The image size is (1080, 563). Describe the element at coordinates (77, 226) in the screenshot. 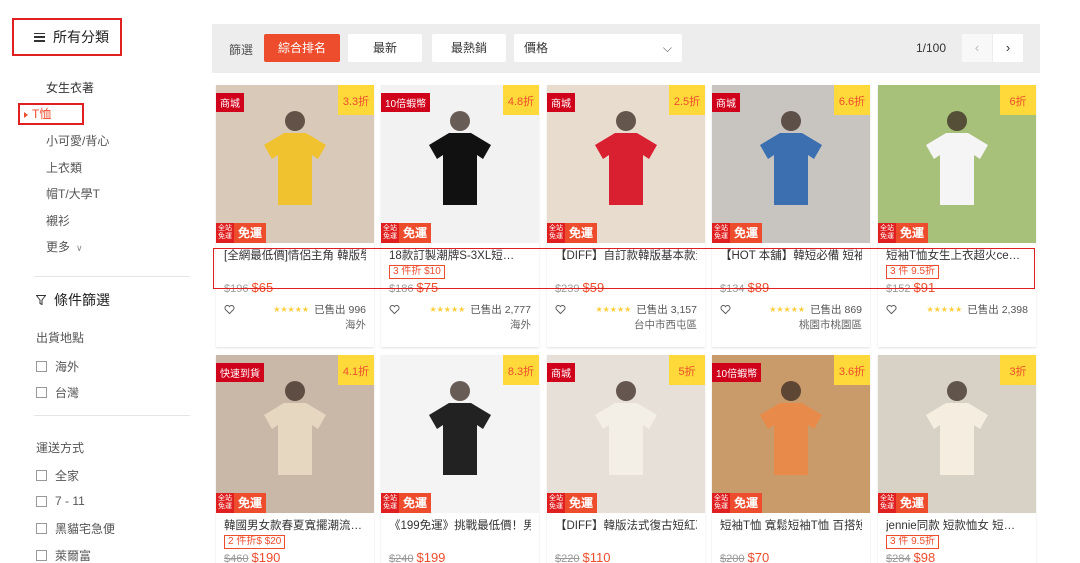

I see `category-shirts: 襯衫` at that location.